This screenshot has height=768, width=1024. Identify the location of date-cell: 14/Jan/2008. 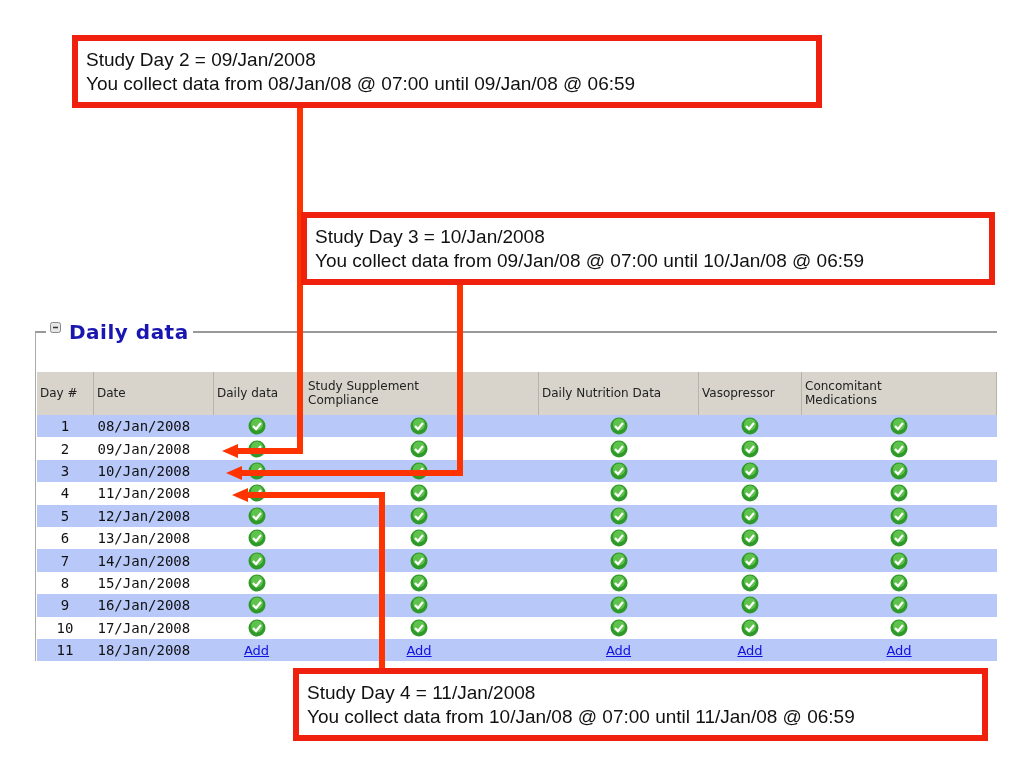
(144, 560).